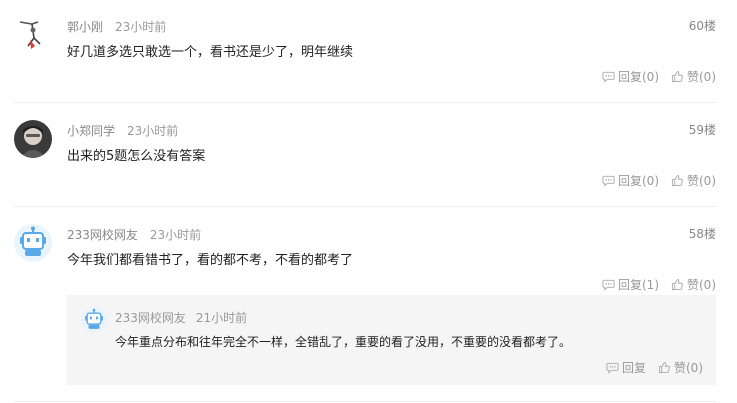  Describe the element at coordinates (210, 260) in the screenshot. I see `comment-text: 今年我们都看错书了，看的都不考，不看的都考了` at that location.